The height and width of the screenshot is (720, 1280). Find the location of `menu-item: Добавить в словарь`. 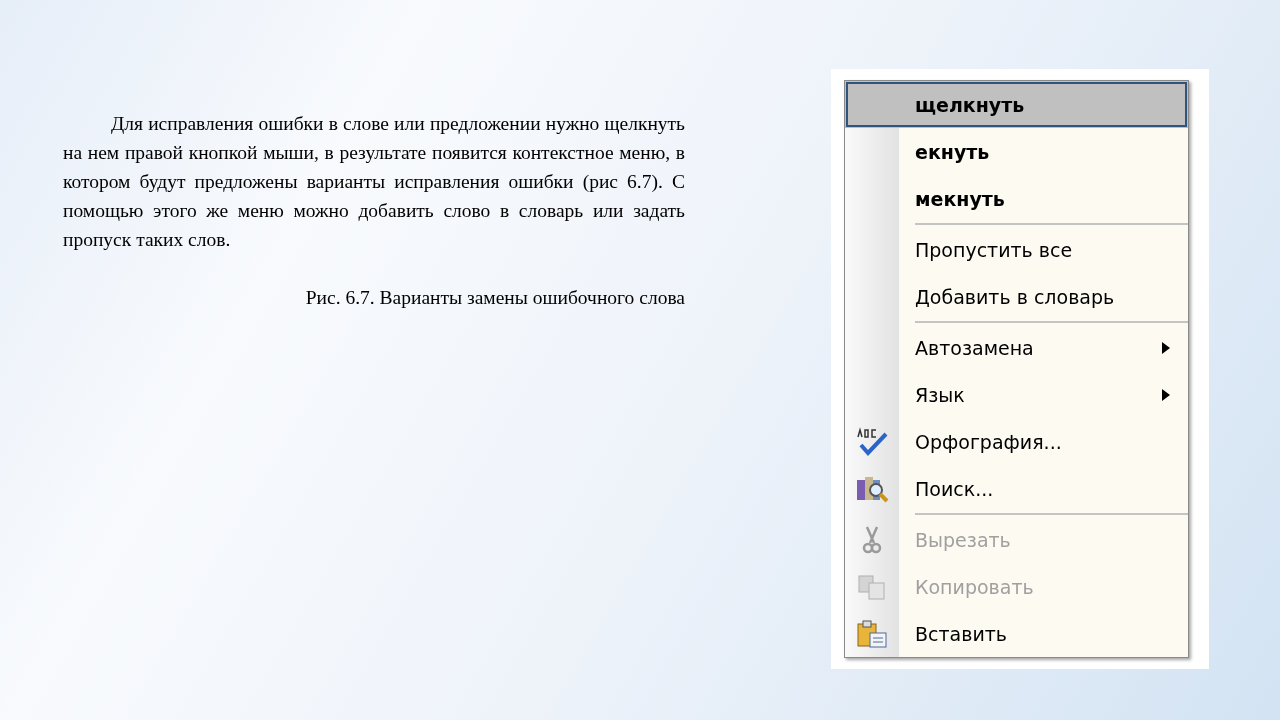

menu-item: Добавить в словарь is located at coordinates (1016, 296).